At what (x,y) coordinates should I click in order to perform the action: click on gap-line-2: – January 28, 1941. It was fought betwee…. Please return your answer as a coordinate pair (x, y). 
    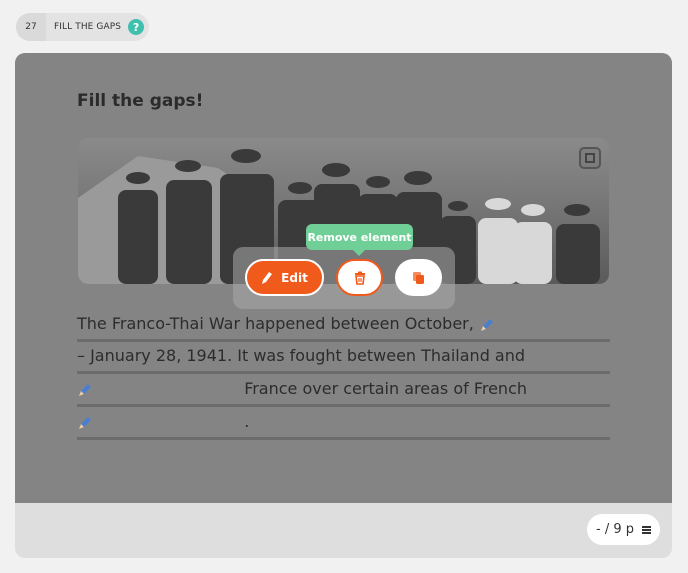
    Looking at the image, I should click on (343, 357).